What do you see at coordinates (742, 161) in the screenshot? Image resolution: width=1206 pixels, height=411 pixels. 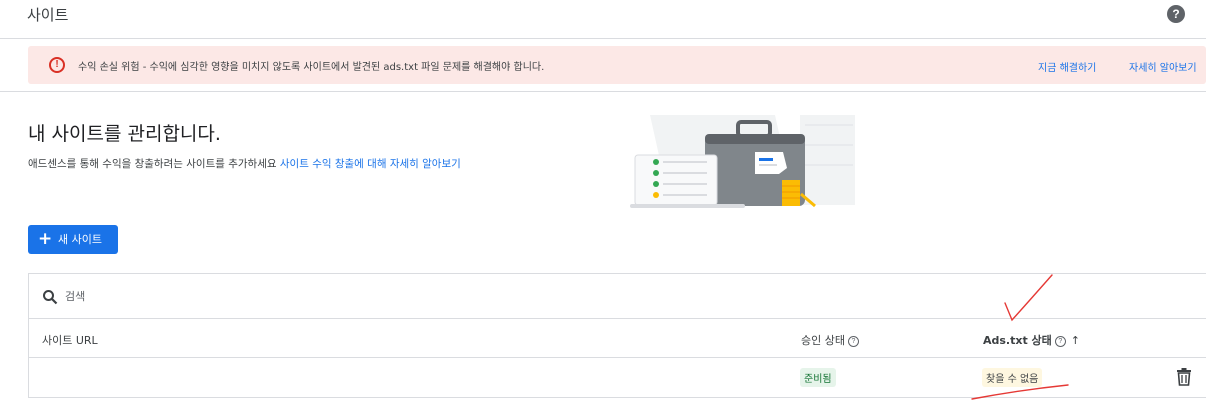 I see `sites-illustration` at bounding box center [742, 161].